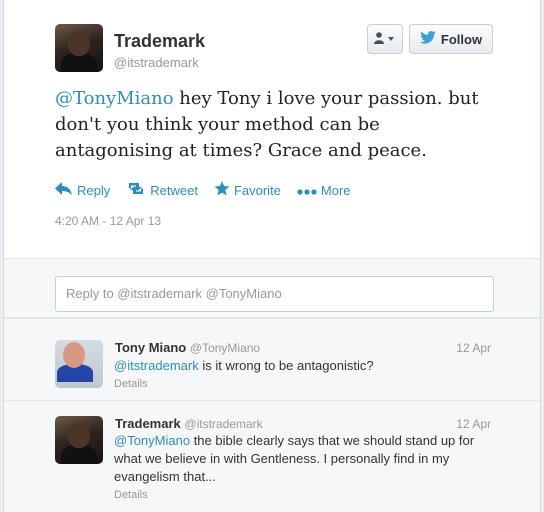  What do you see at coordinates (151, 347) in the screenshot?
I see `reply-author-name-text: Tony Miano` at bounding box center [151, 347].